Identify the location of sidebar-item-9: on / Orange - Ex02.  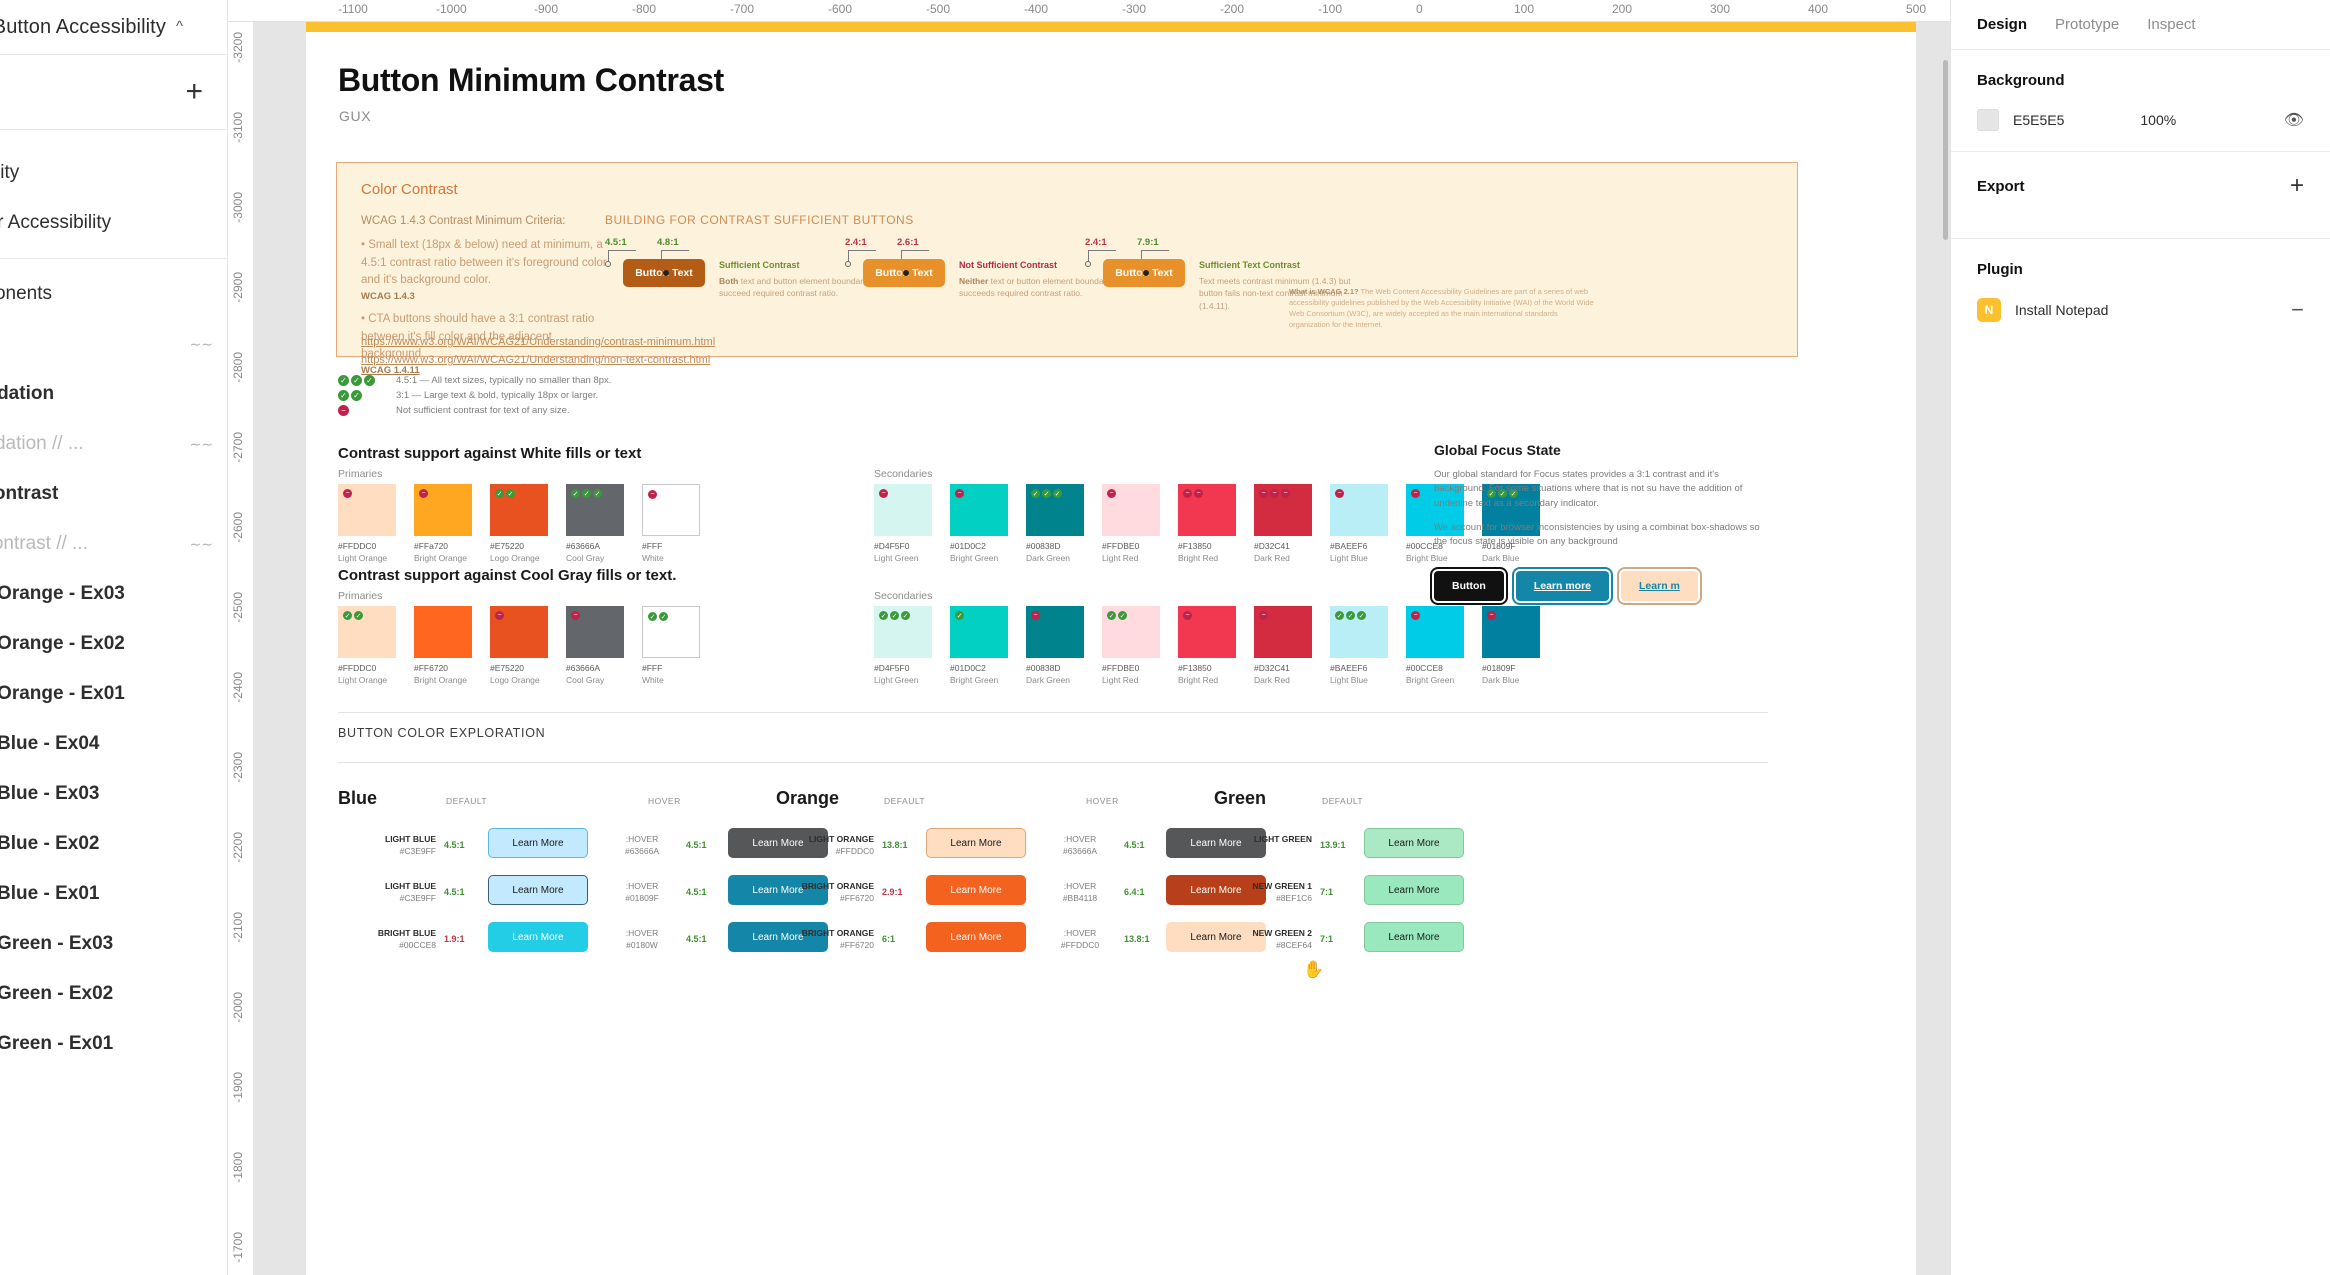
(113, 644).